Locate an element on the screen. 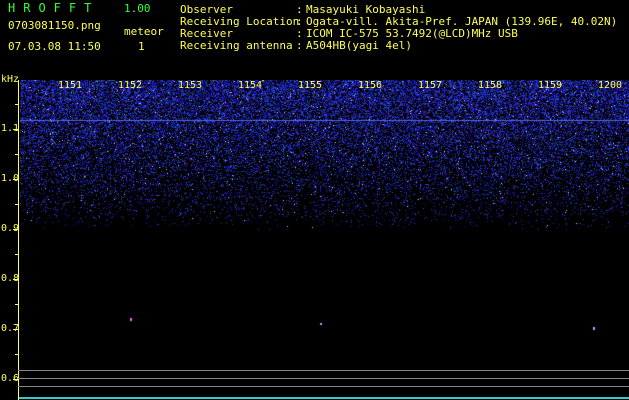  time-label-1151: 1151 is located at coordinates (70, 85).